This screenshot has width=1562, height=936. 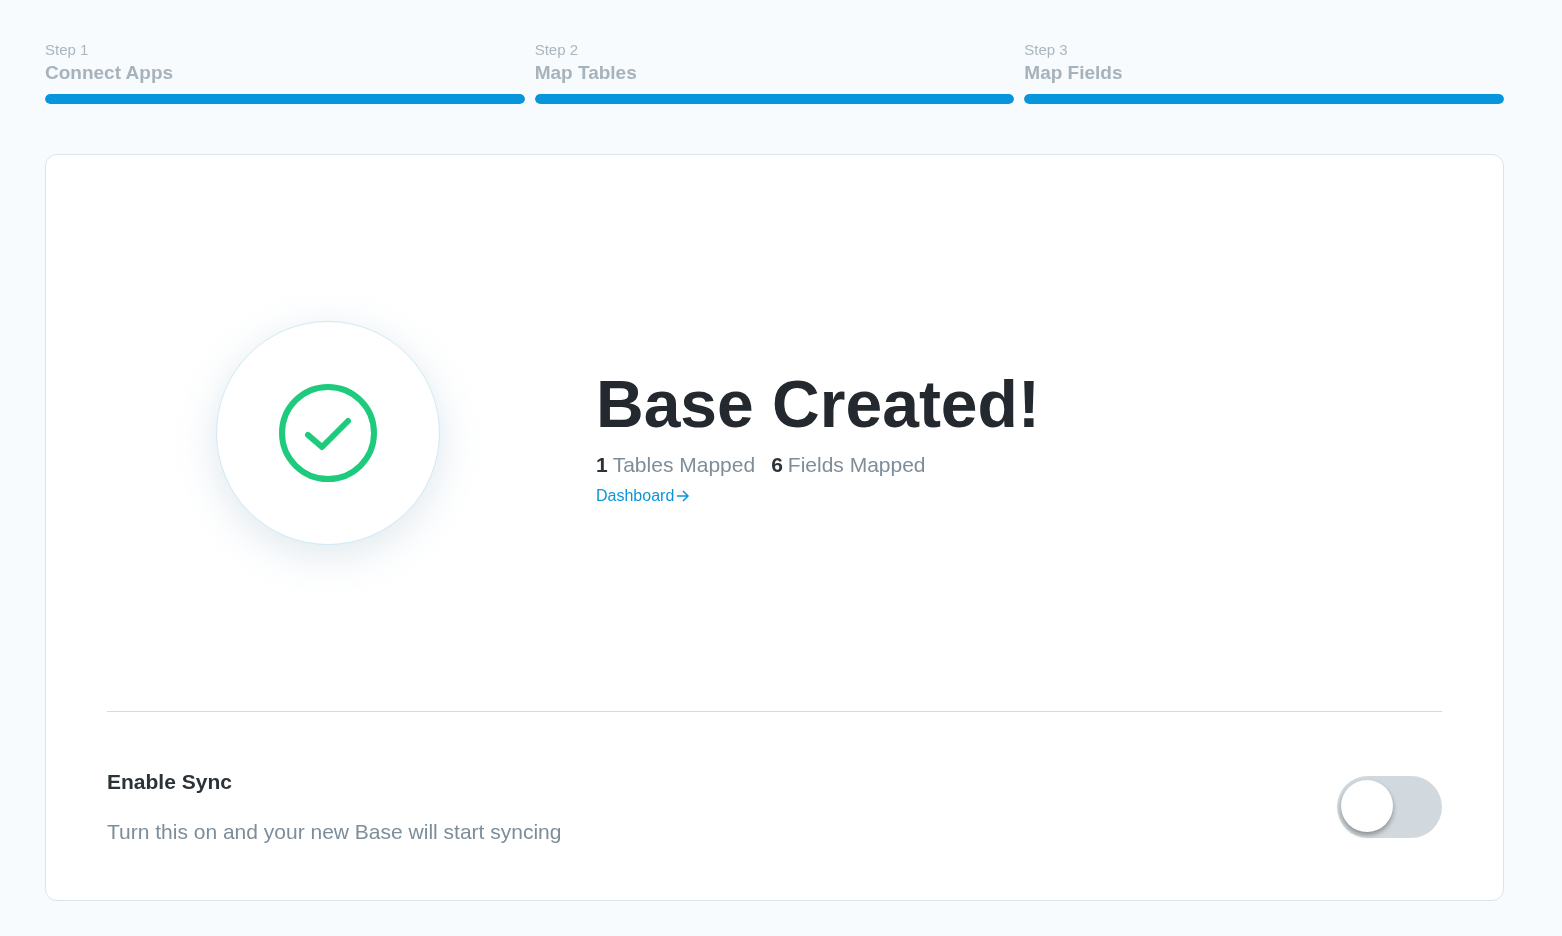 I want to click on checkmark-circle-icon, so click(x=328, y=433).